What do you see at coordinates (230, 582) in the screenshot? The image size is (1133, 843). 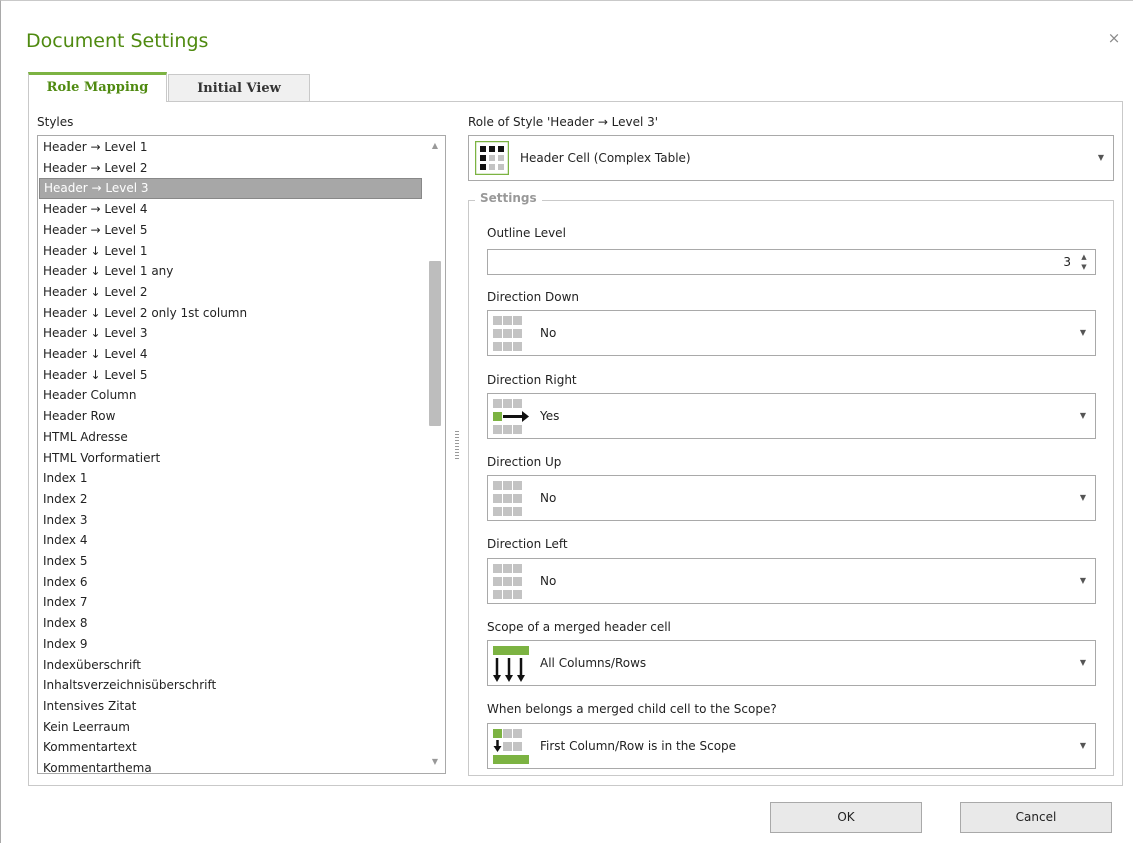 I see `list-item: Index 6` at bounding box center [230, 582].